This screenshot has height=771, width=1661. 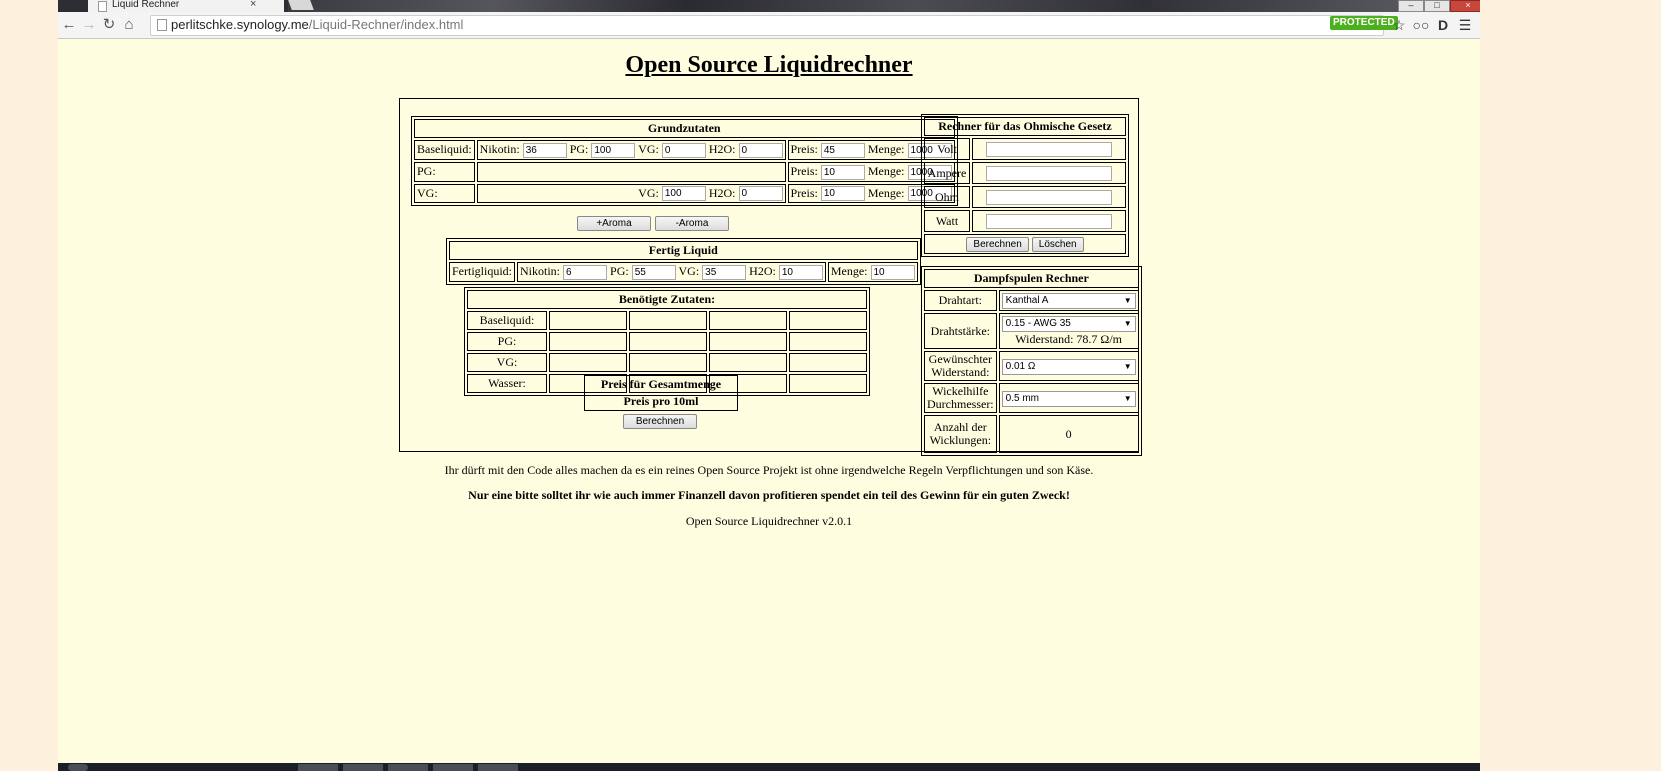 I want to click on base-vg-input, so click(x=683, y=150).